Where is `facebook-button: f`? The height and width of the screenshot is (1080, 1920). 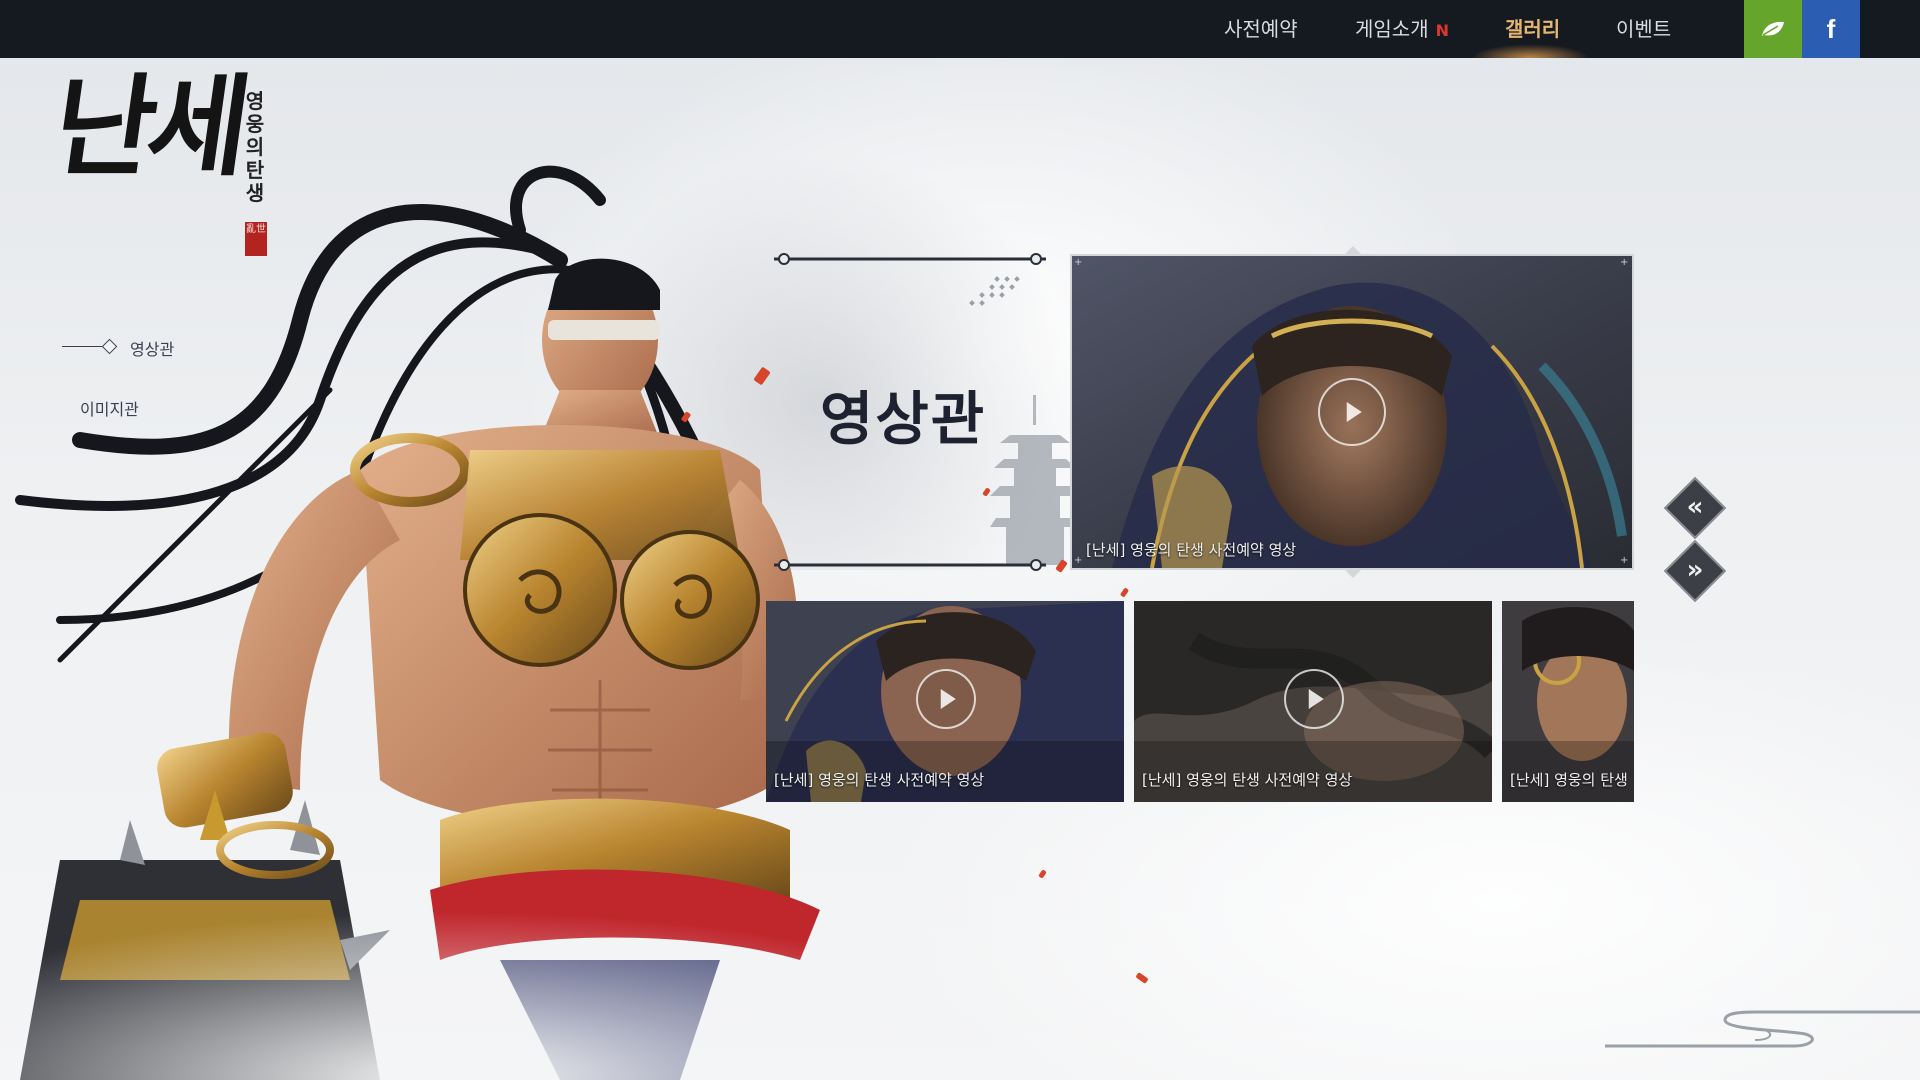
facebook-button: f is located at coordinates (1831, 29).